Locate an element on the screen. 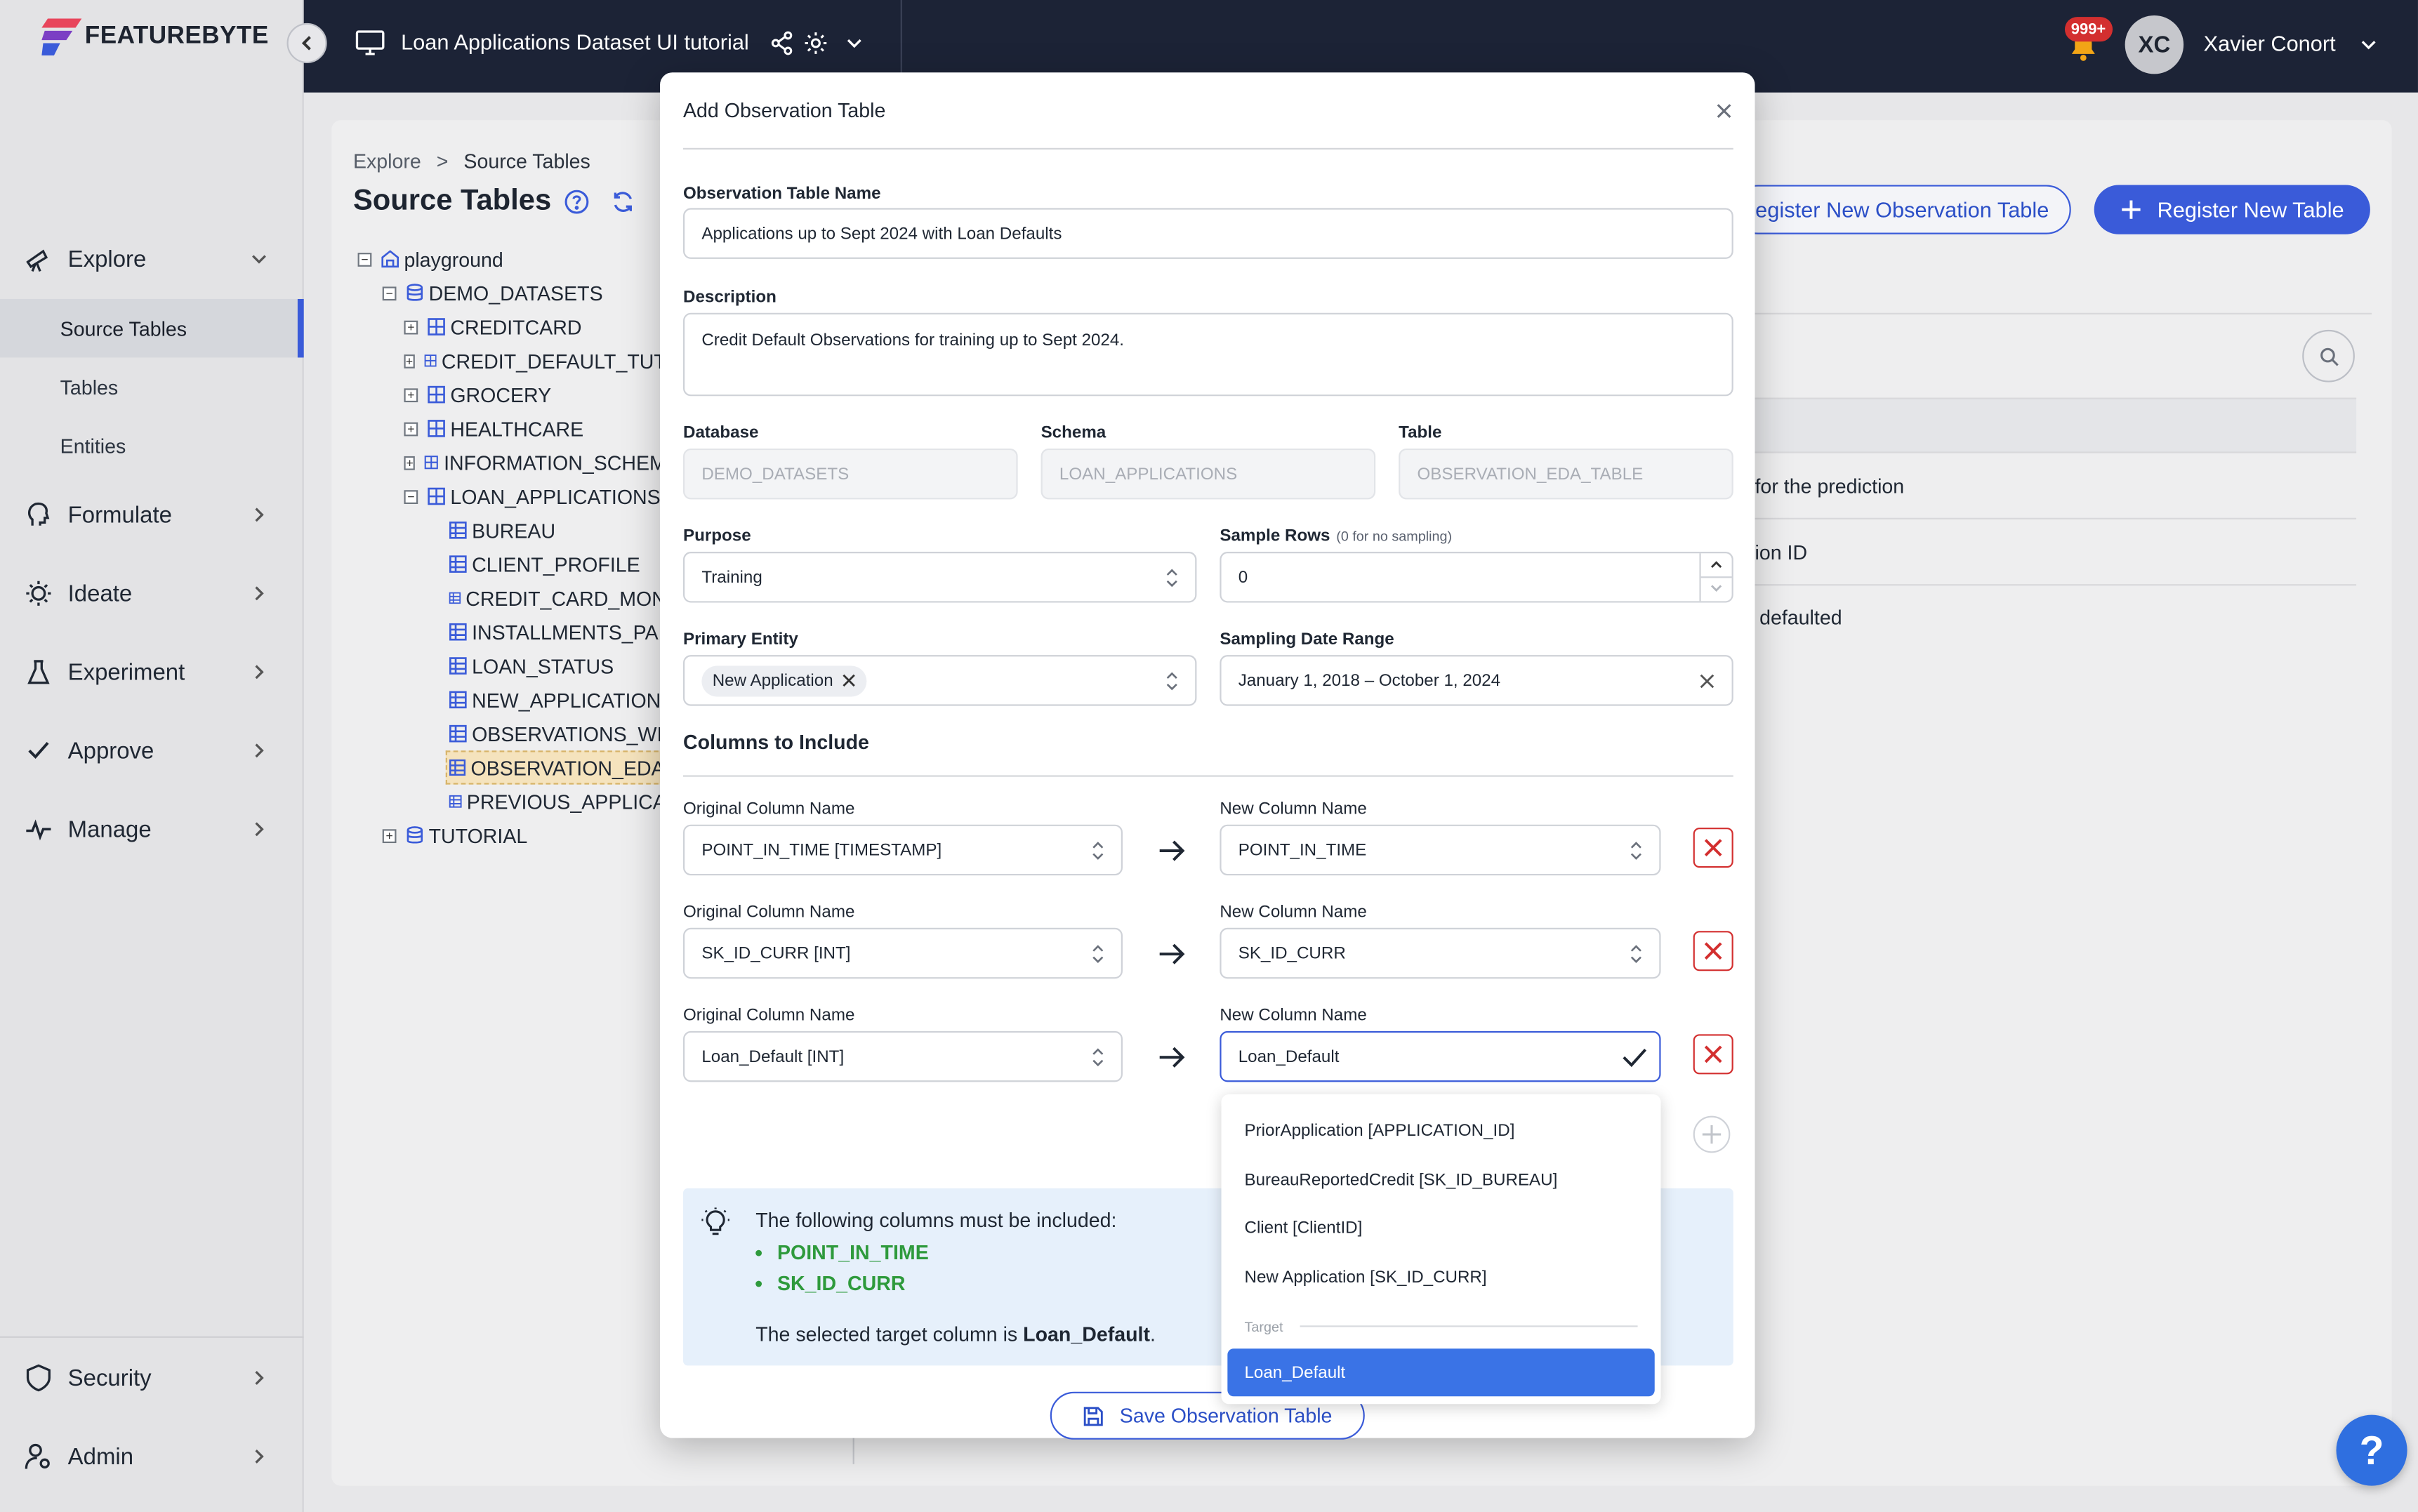  nav-approve: Approve is located at coordinates (152, 750).